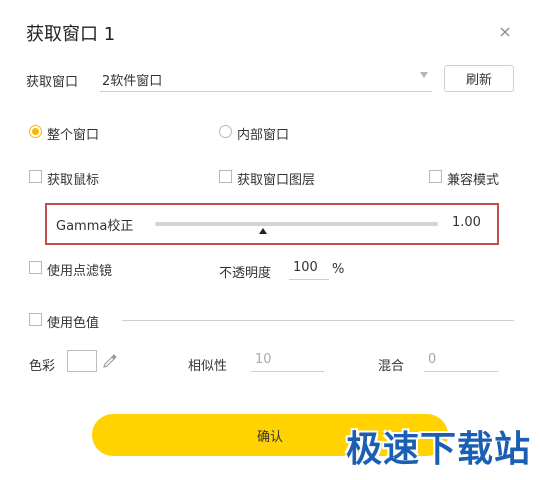 The height and width of the screenshot is (480, 540). What do you see at coordinates (73, 180) in the screenshot?
I see `checkbox-capture-mouse-label: 获取鼠标` at bounding box center [73, 180].